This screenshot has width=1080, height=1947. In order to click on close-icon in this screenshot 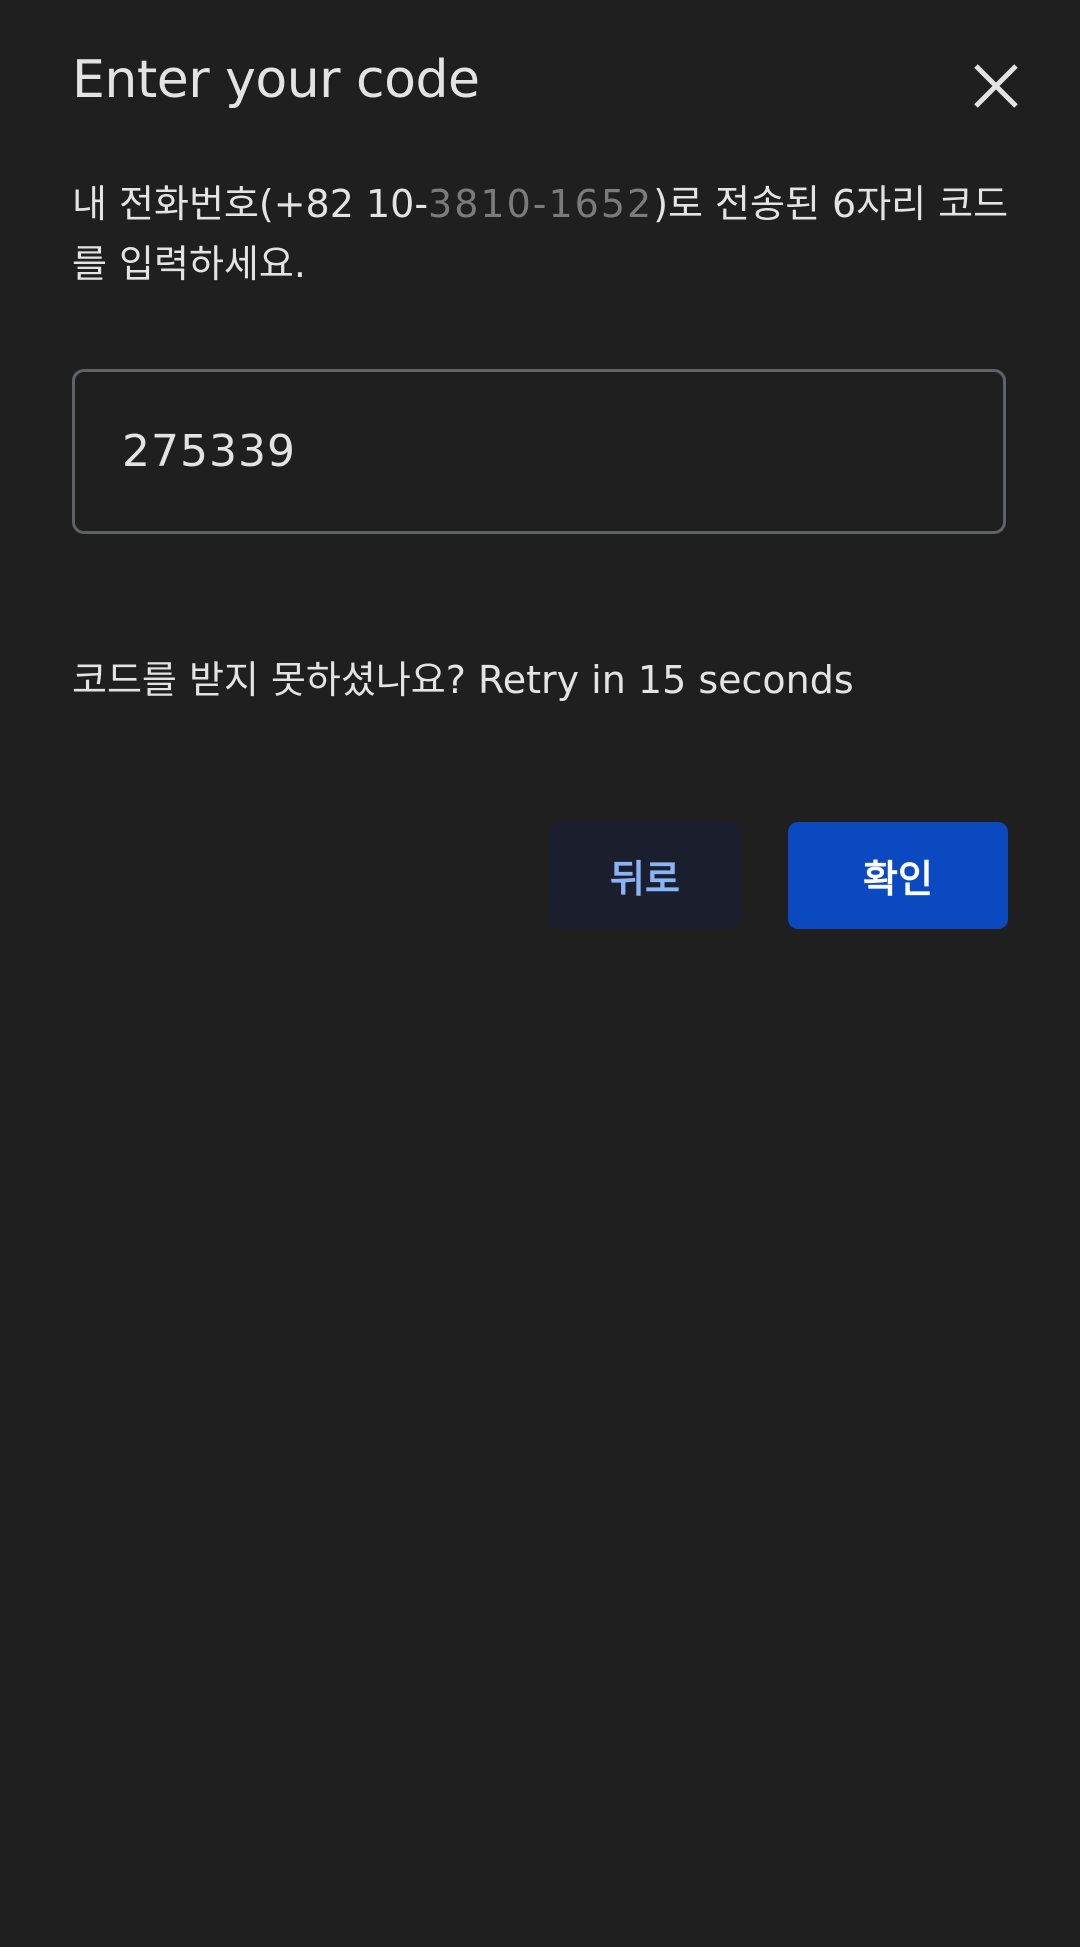, I will do `click(996, 86)`.